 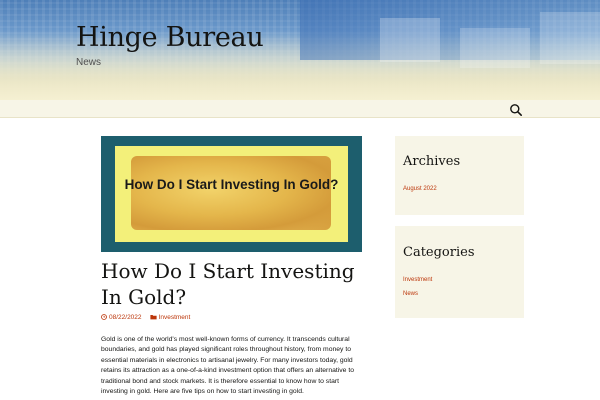 I want to click on list-item: News, so click(x=417, y=297).